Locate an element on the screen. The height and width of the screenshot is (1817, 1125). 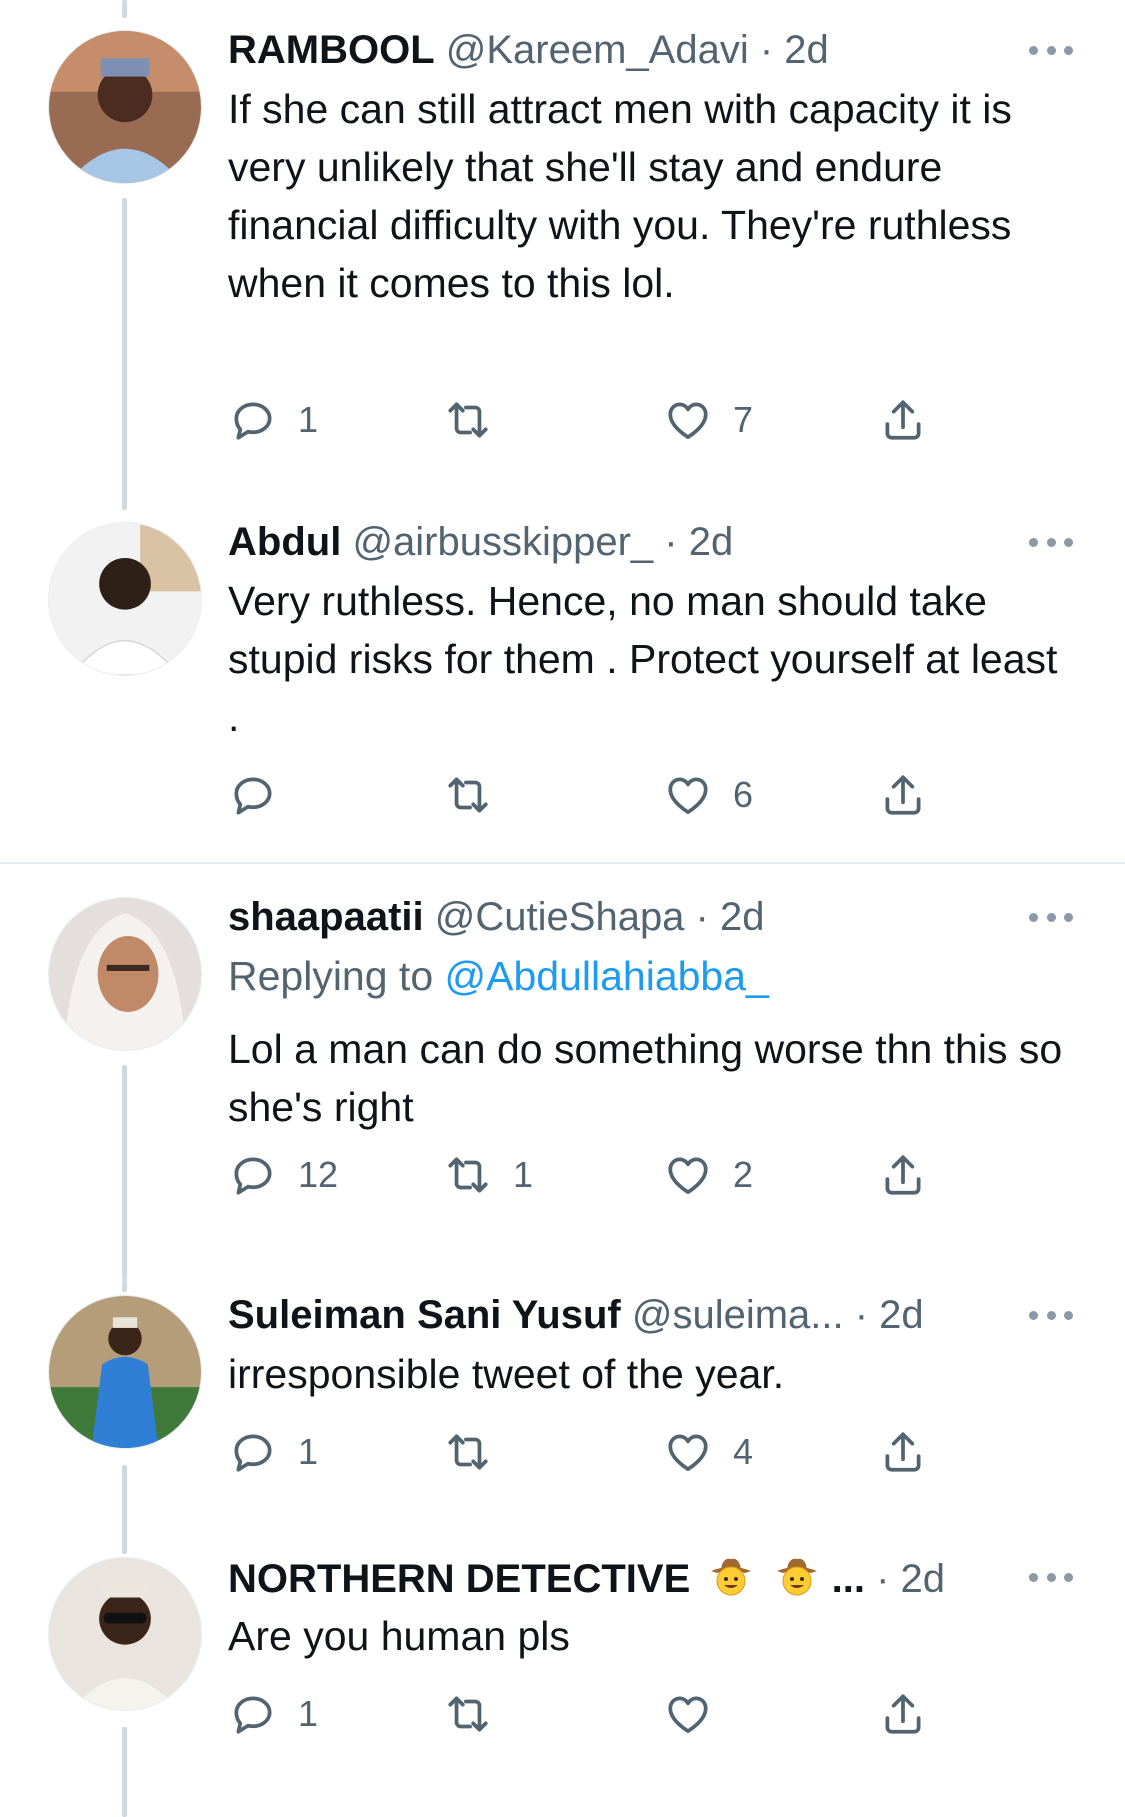
tweet-text: irresponsible tweet of the year. is located at coordinates (506, 1374).